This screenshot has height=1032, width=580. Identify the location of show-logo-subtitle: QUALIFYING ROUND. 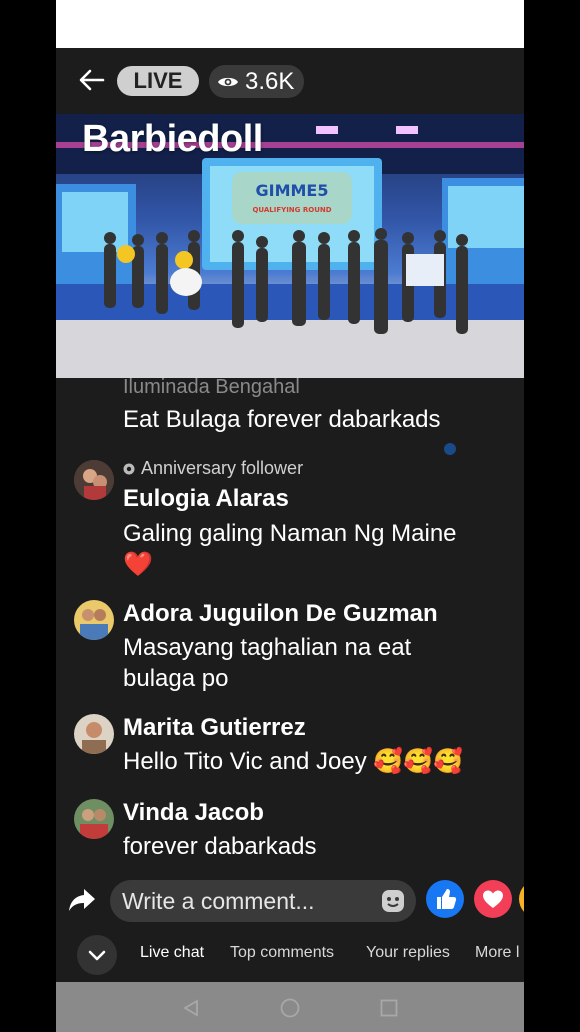
(291, 210).